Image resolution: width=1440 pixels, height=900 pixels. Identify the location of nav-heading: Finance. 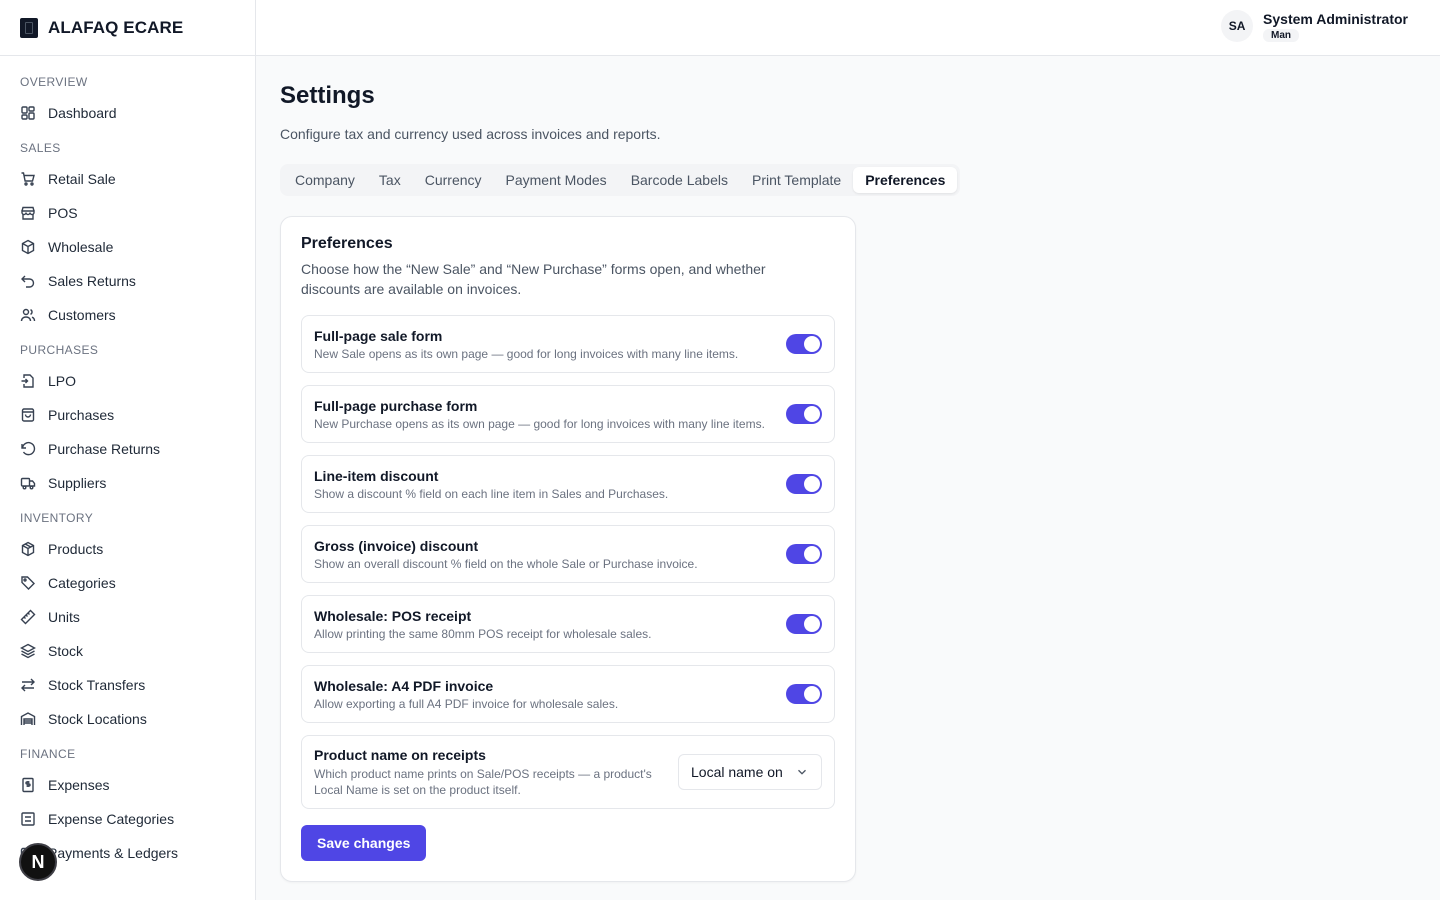
(48, 754).